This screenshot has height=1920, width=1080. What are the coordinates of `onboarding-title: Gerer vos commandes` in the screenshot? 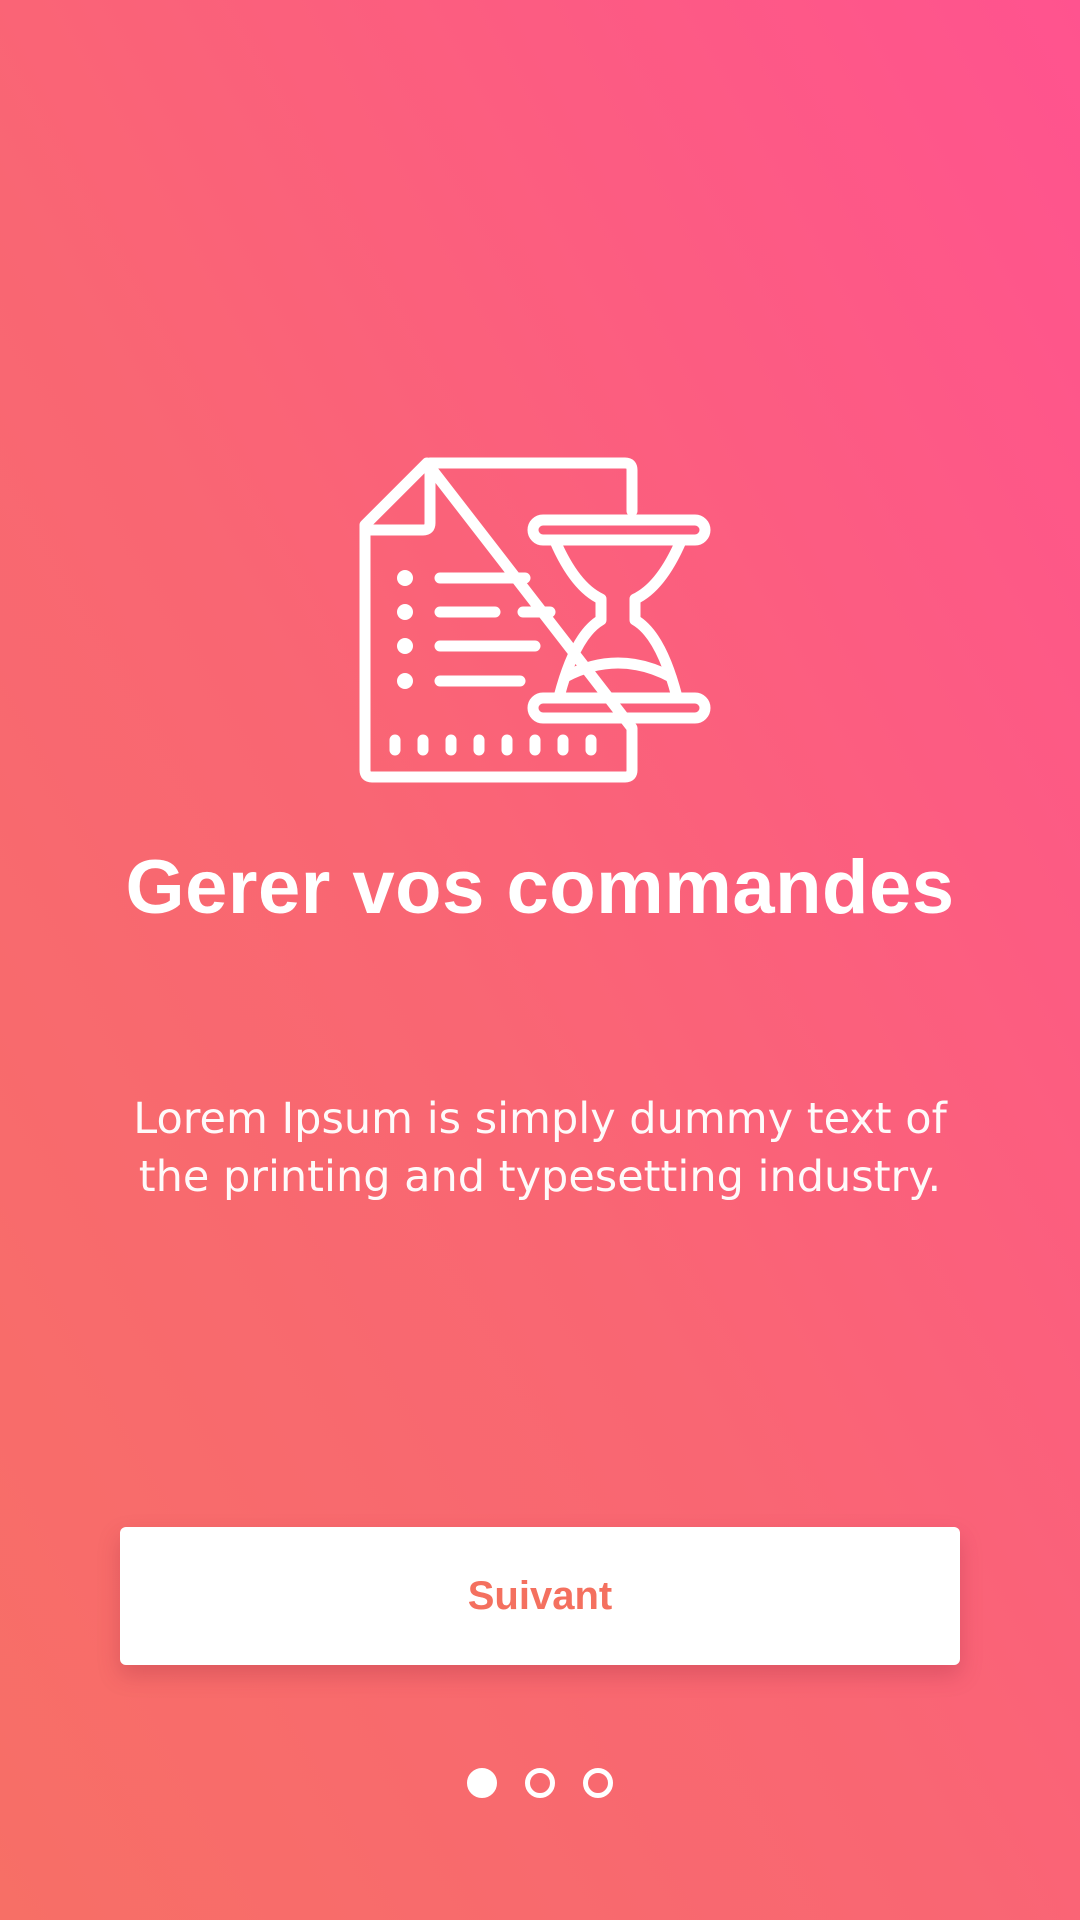 It's located at (540, 887).